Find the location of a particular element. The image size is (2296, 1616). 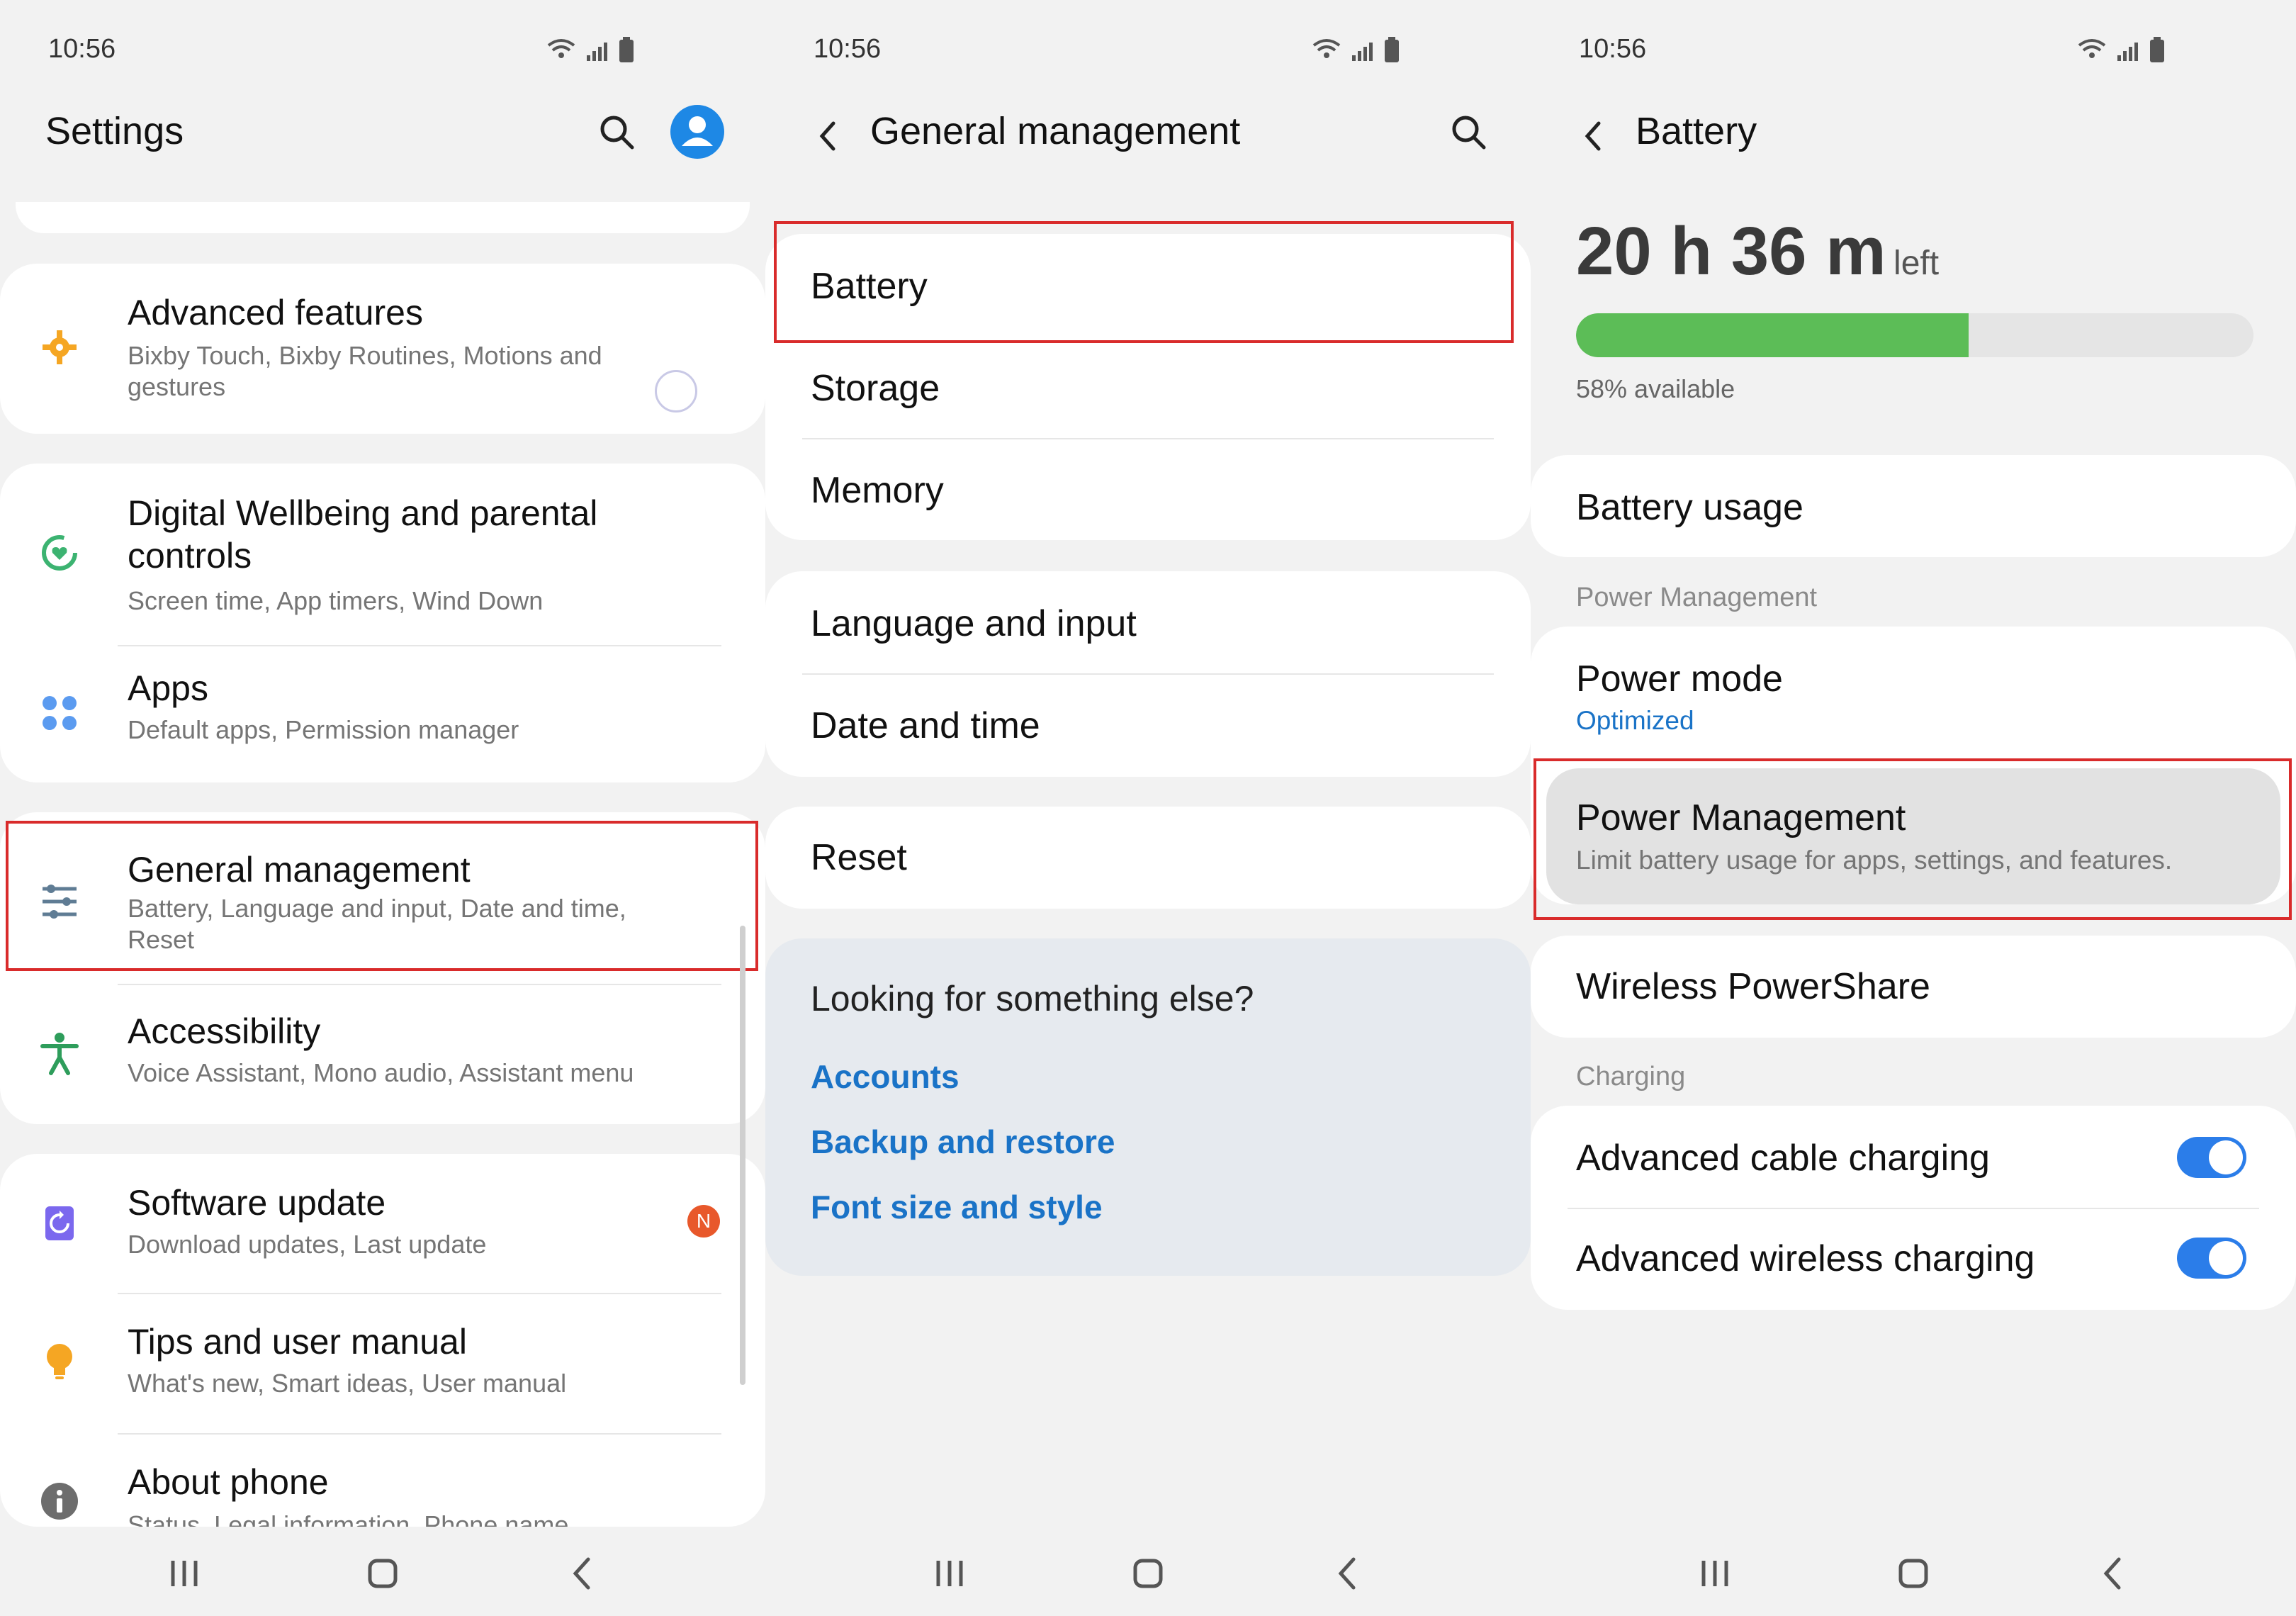

wireless-charging-toggle is located at coordinates (2211, 1258).